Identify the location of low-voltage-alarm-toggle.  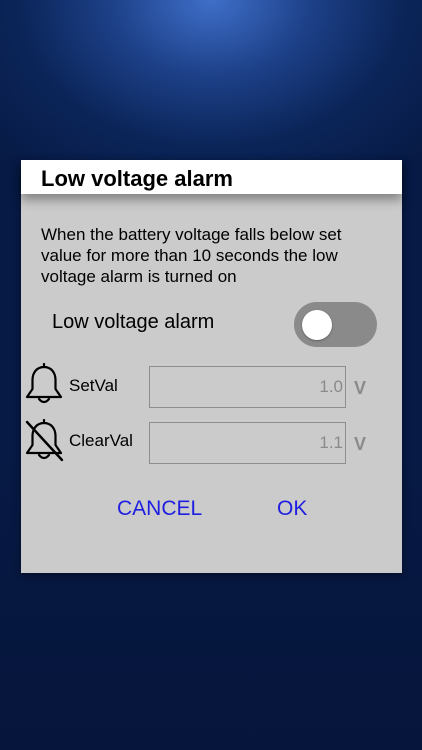
(335, 324).